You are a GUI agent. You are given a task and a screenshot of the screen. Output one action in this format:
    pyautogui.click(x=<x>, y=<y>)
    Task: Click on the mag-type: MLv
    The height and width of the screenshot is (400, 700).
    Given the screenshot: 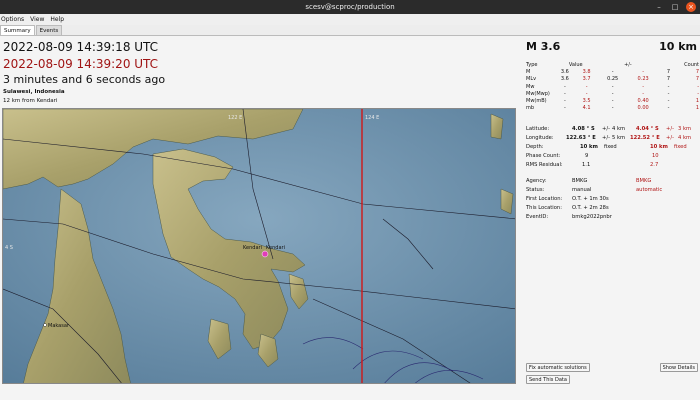 What is the action you would take?
    pyautogui.click(x=531, y=79)
    